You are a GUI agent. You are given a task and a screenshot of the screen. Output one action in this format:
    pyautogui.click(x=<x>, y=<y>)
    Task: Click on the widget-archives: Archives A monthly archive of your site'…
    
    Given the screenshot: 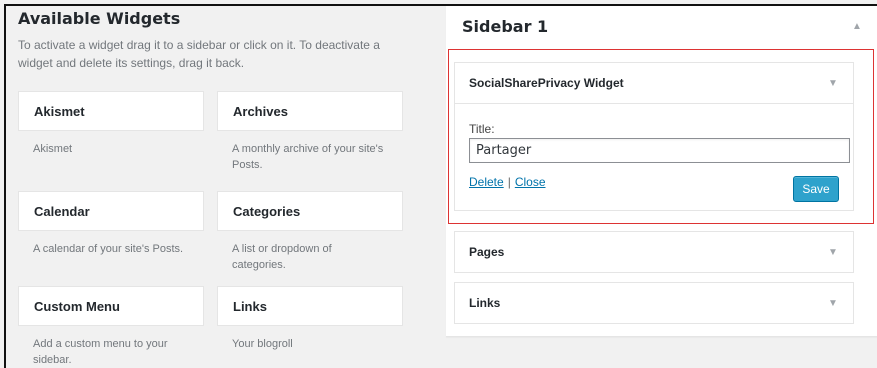 What is the action you would take?
    pyautogui.click(x=310, y=132)
    